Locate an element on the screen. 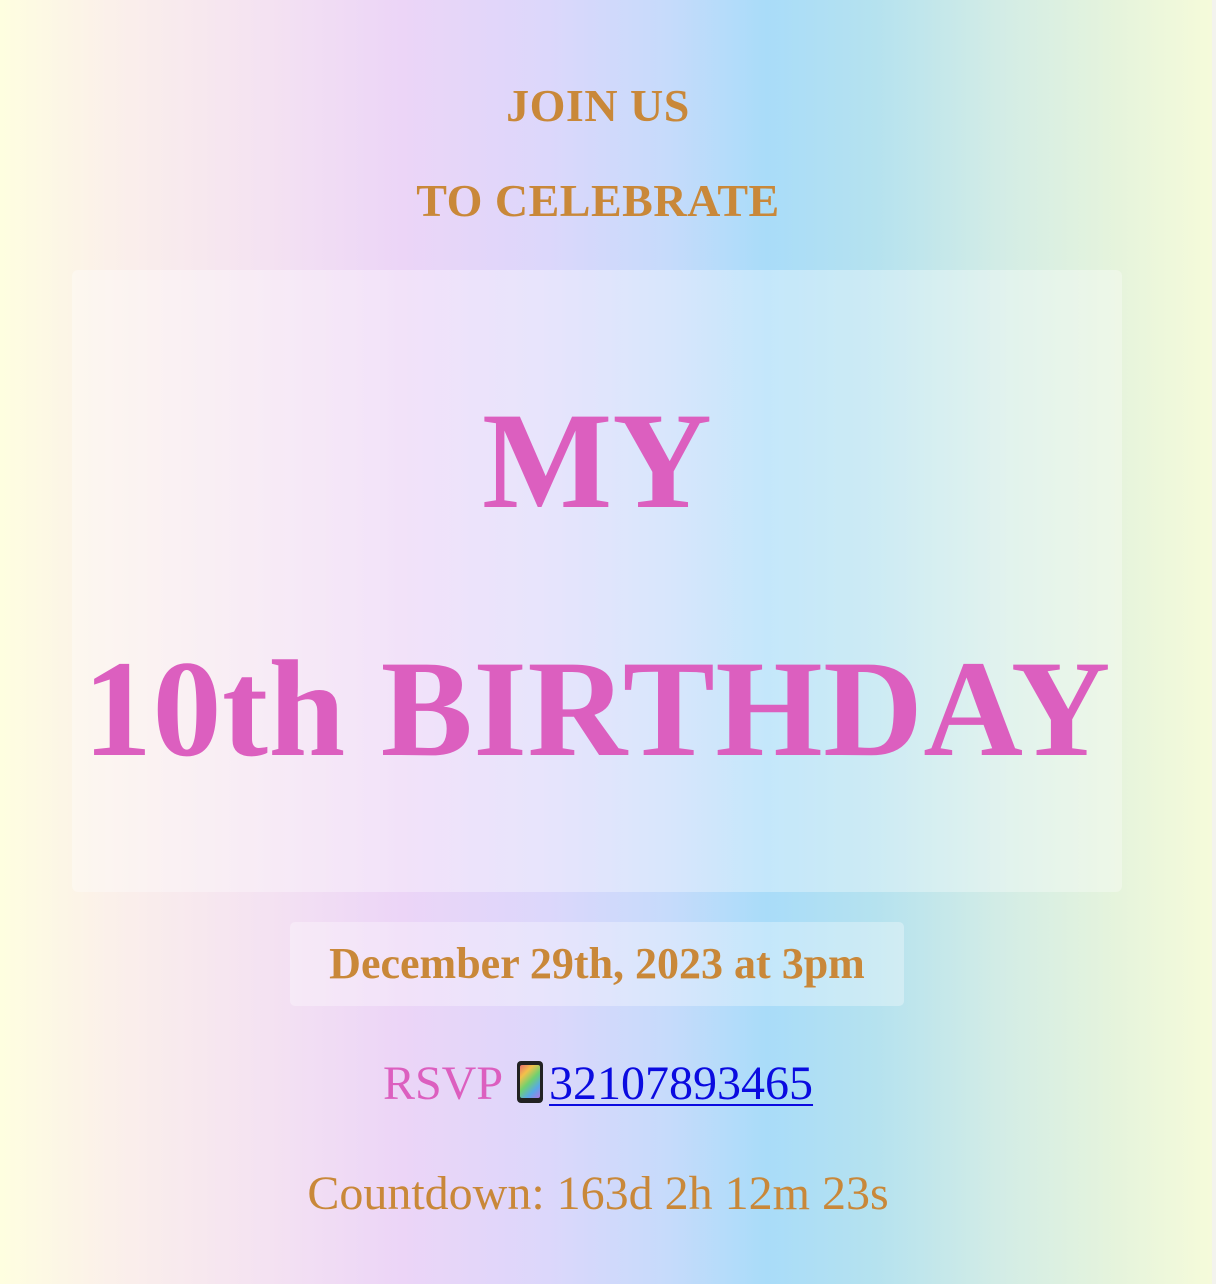  to-celebrate-heading: TO CELEBRATE is located at coordinates (598, 200).